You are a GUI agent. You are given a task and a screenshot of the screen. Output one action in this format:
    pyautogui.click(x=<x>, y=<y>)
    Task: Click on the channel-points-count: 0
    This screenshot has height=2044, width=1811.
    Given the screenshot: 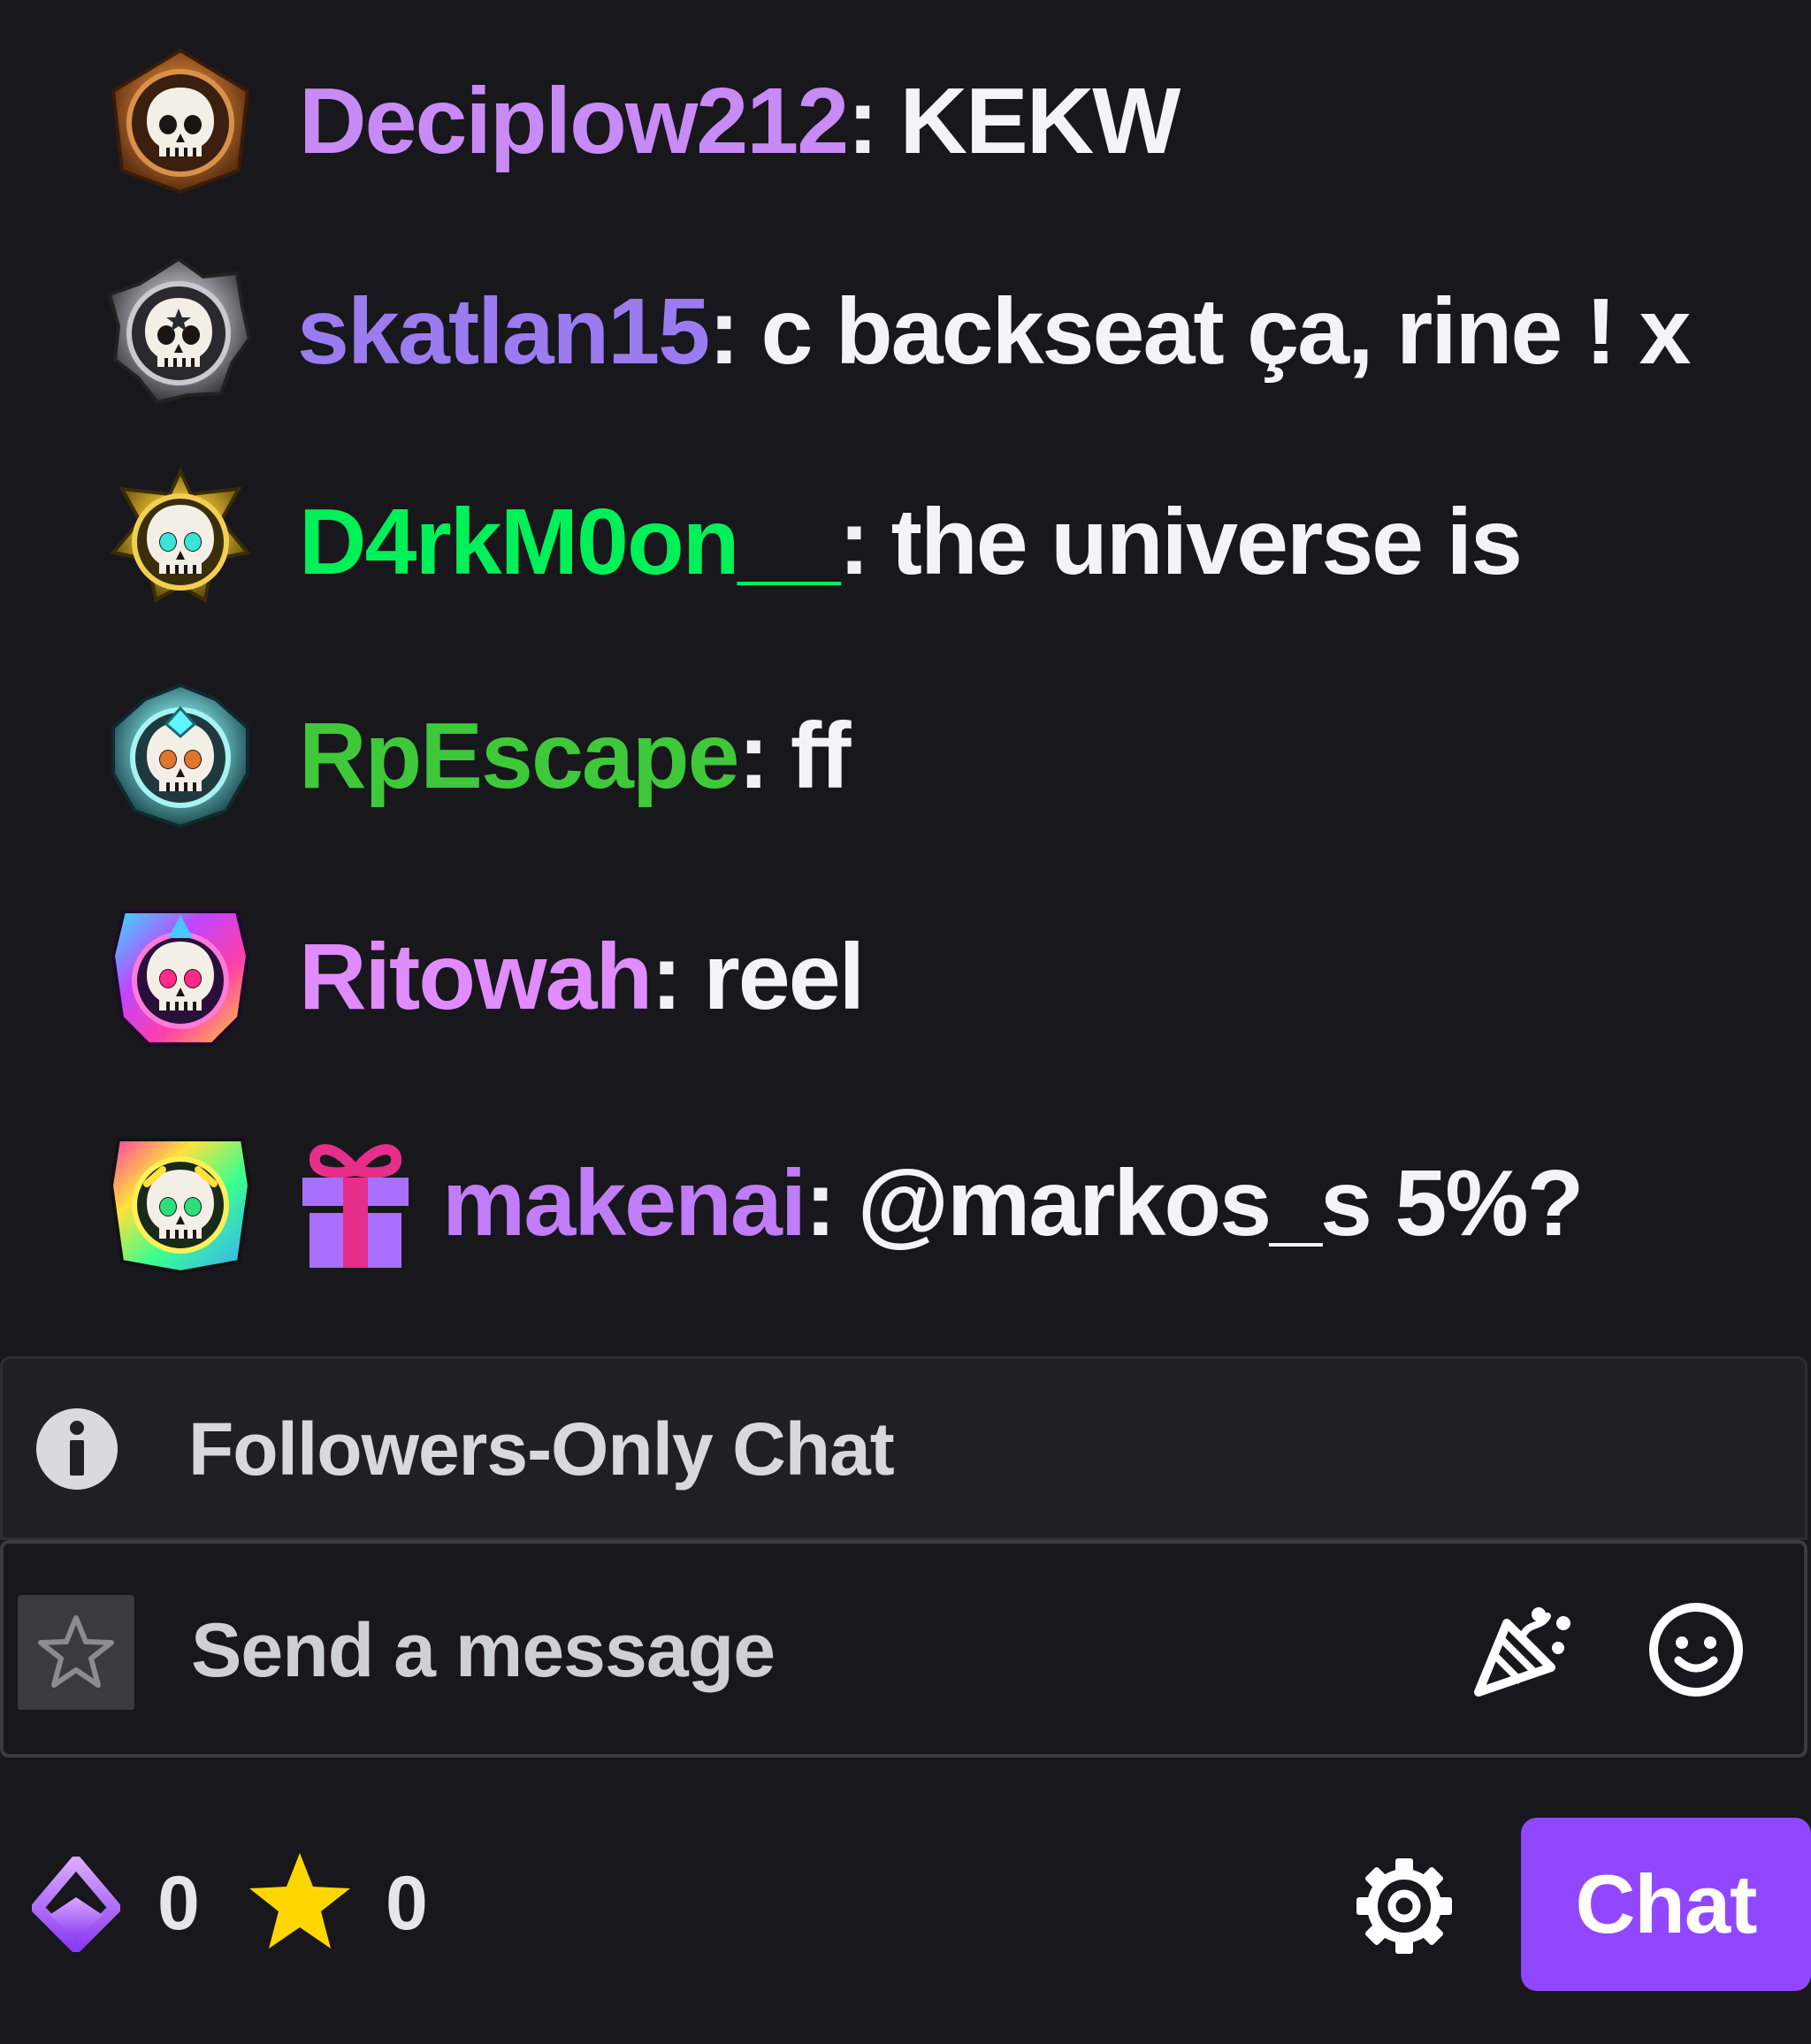 What is the action you would take?
    pyautogui.click(x=179, y=1904)
    